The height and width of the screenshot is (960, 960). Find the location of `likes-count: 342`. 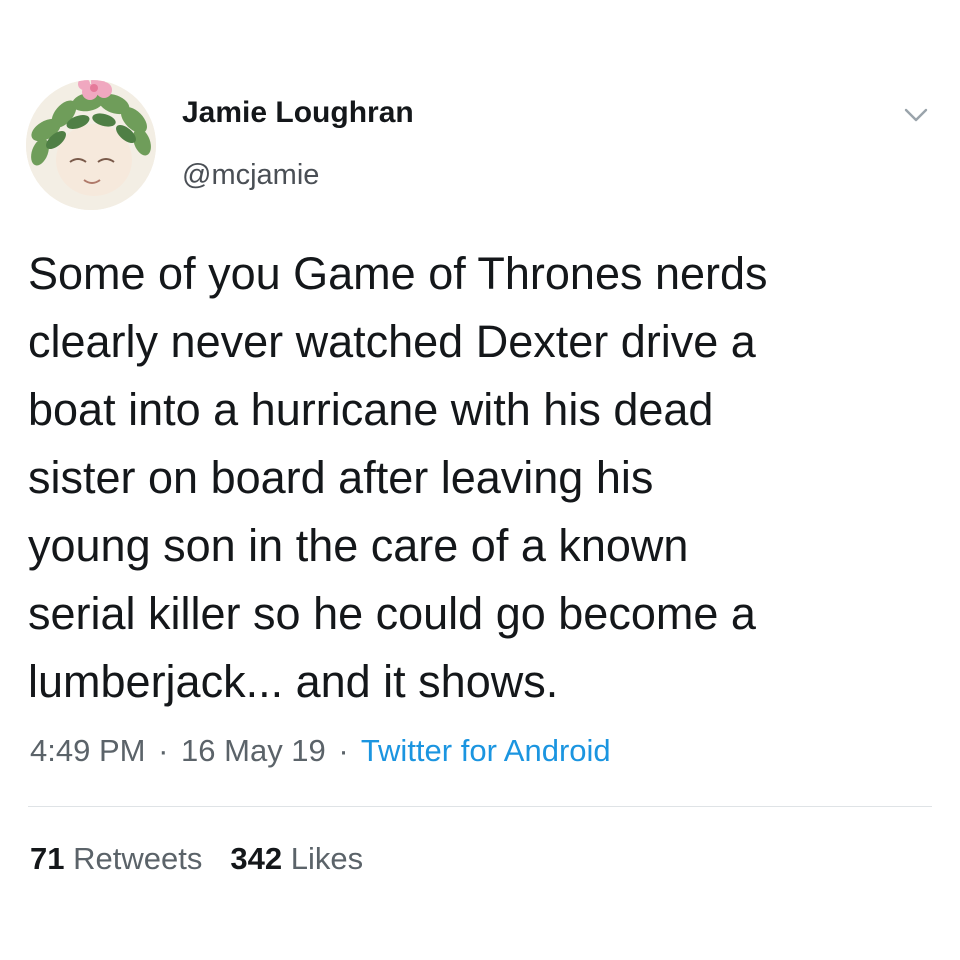

likes-count: 342 is located at coordinates (256, 858).